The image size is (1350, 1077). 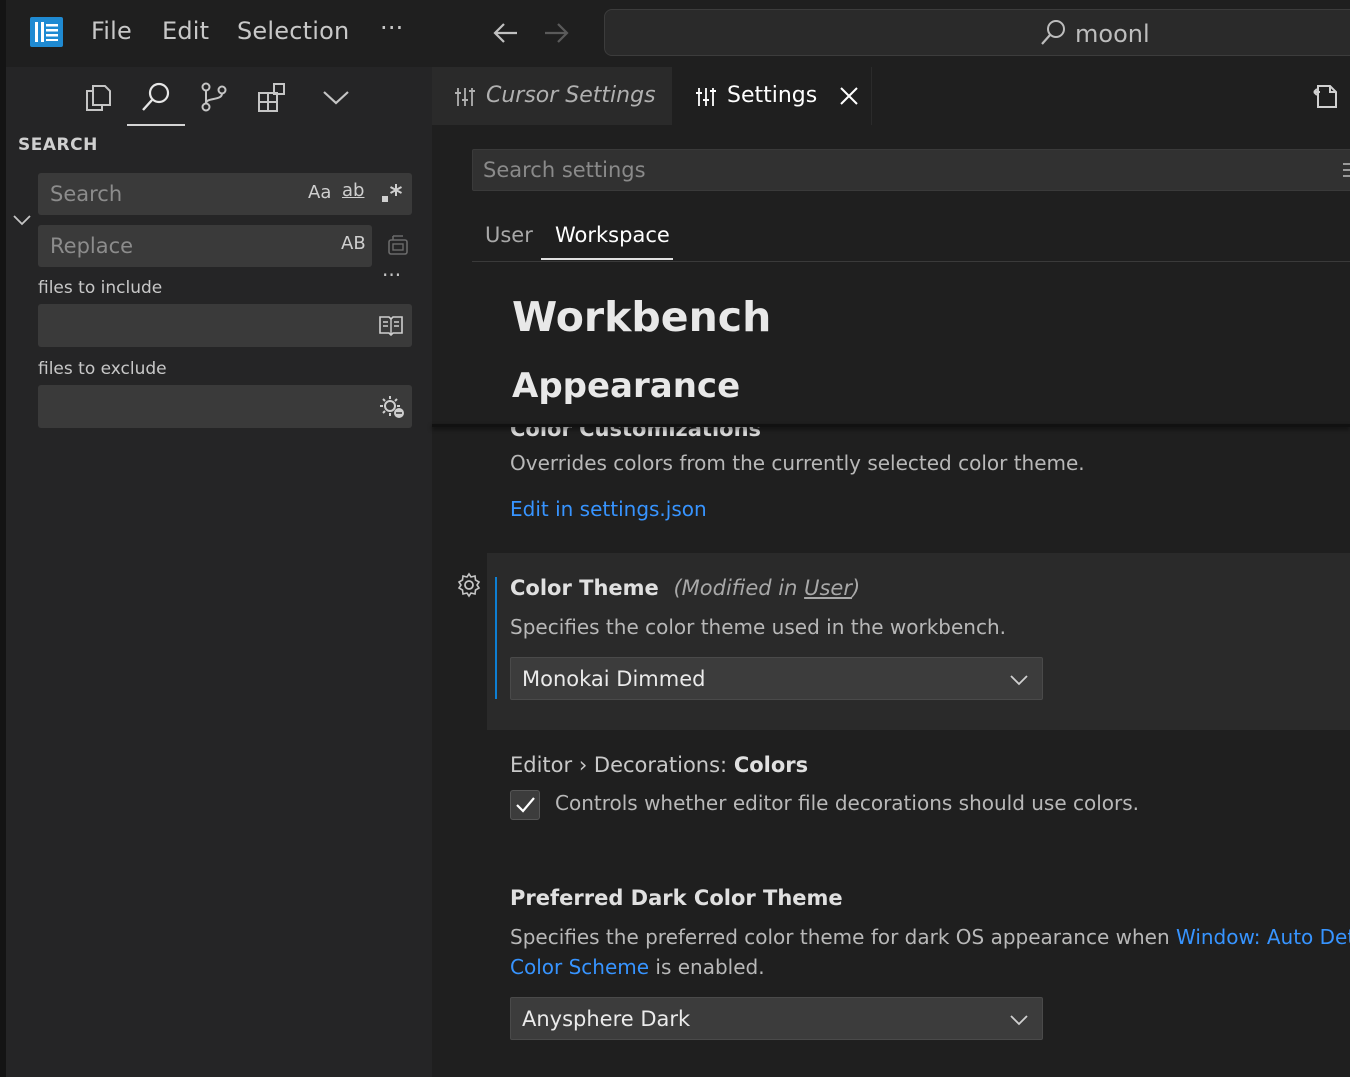 What do you see at coordinates (891, 433) in the screenshot?
I see `clipped-title-viewport: Color Customizations` at bounding box center [891, 433].